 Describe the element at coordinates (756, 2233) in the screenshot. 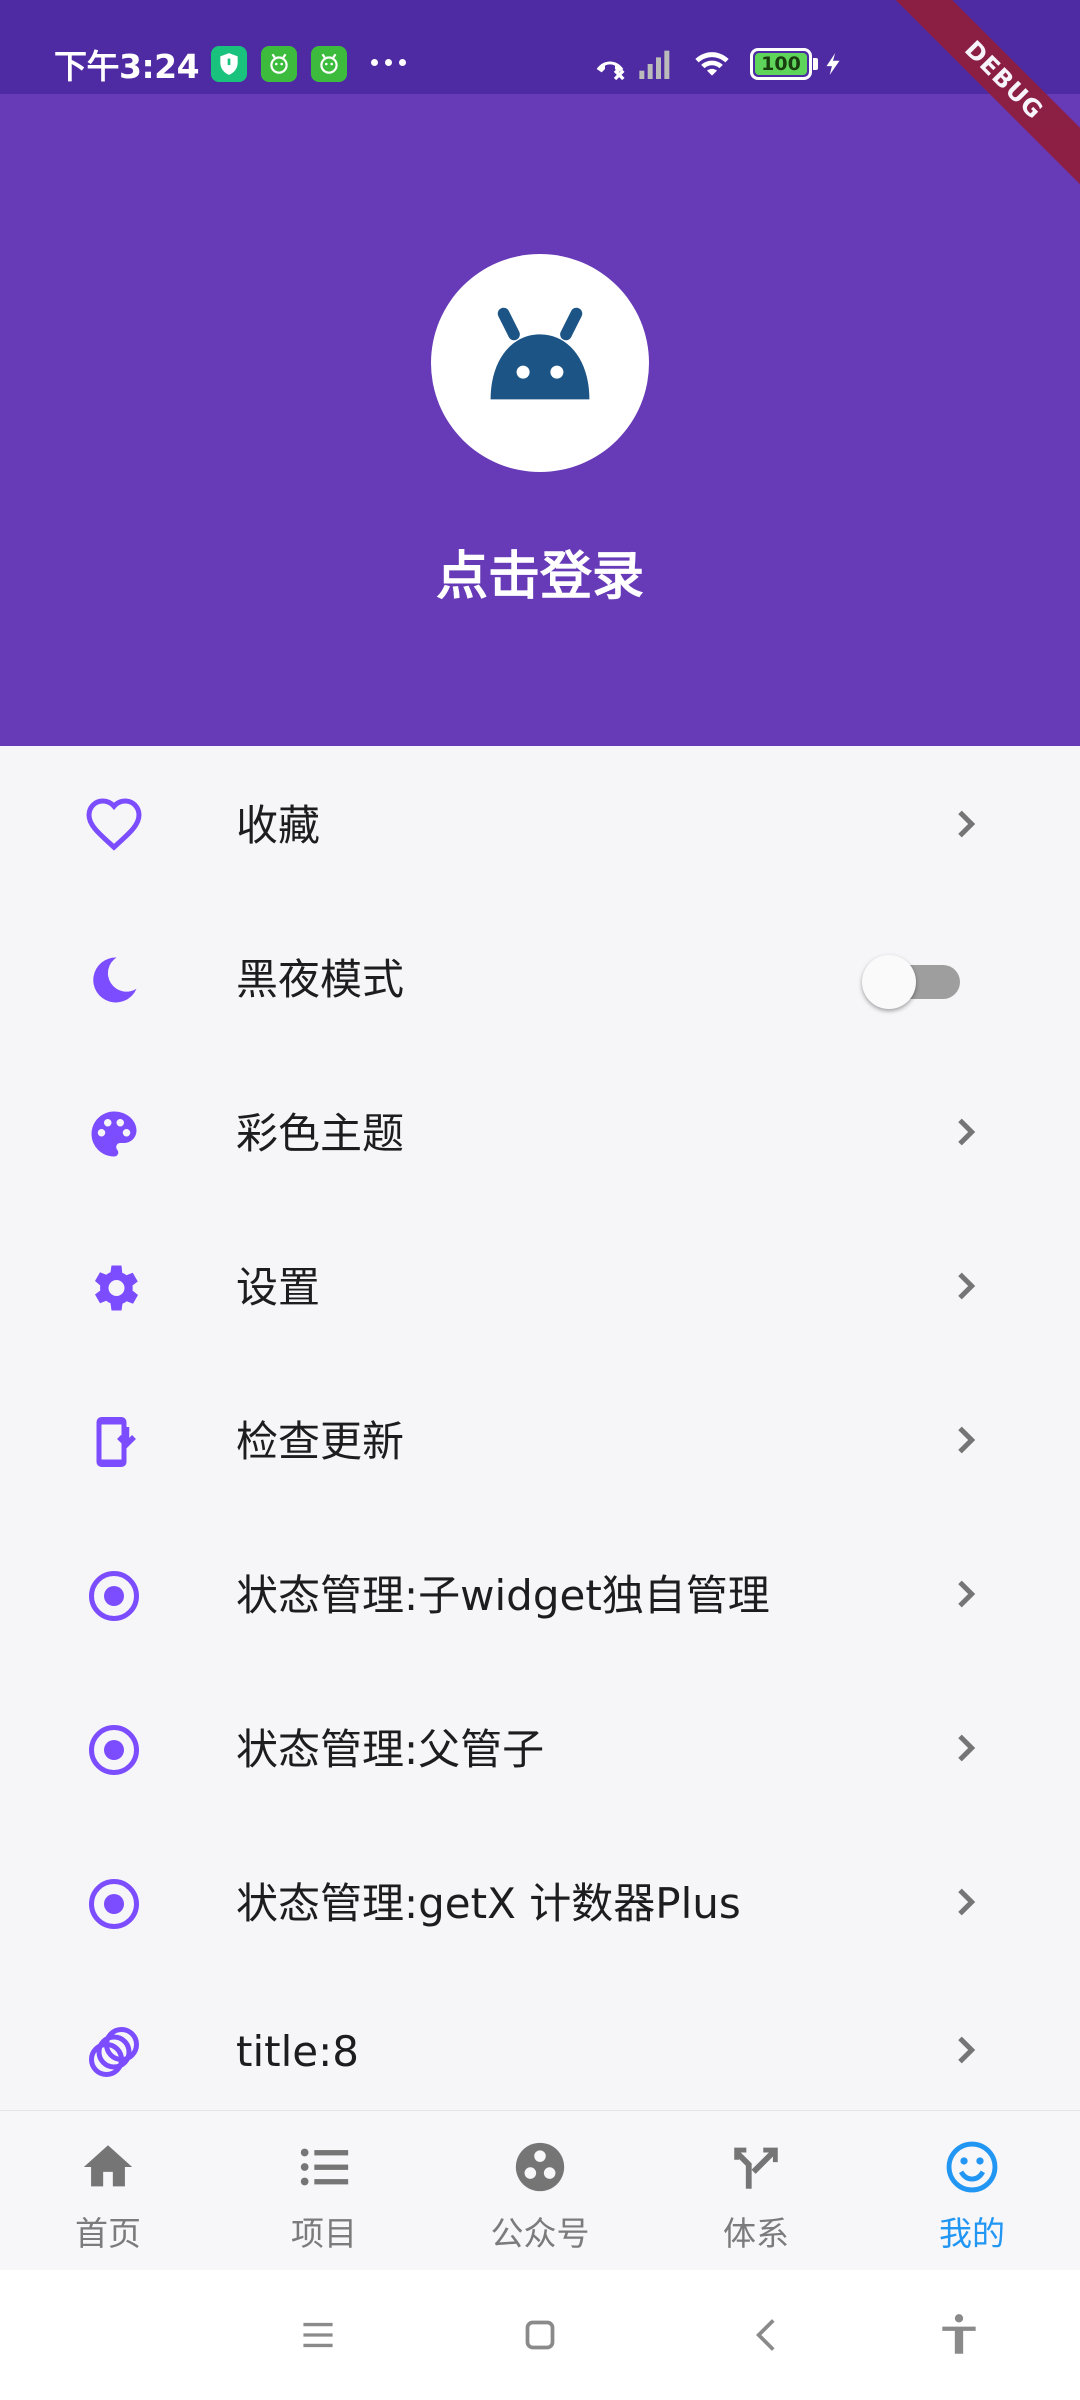

I see `tab-label: 体系` at that location.